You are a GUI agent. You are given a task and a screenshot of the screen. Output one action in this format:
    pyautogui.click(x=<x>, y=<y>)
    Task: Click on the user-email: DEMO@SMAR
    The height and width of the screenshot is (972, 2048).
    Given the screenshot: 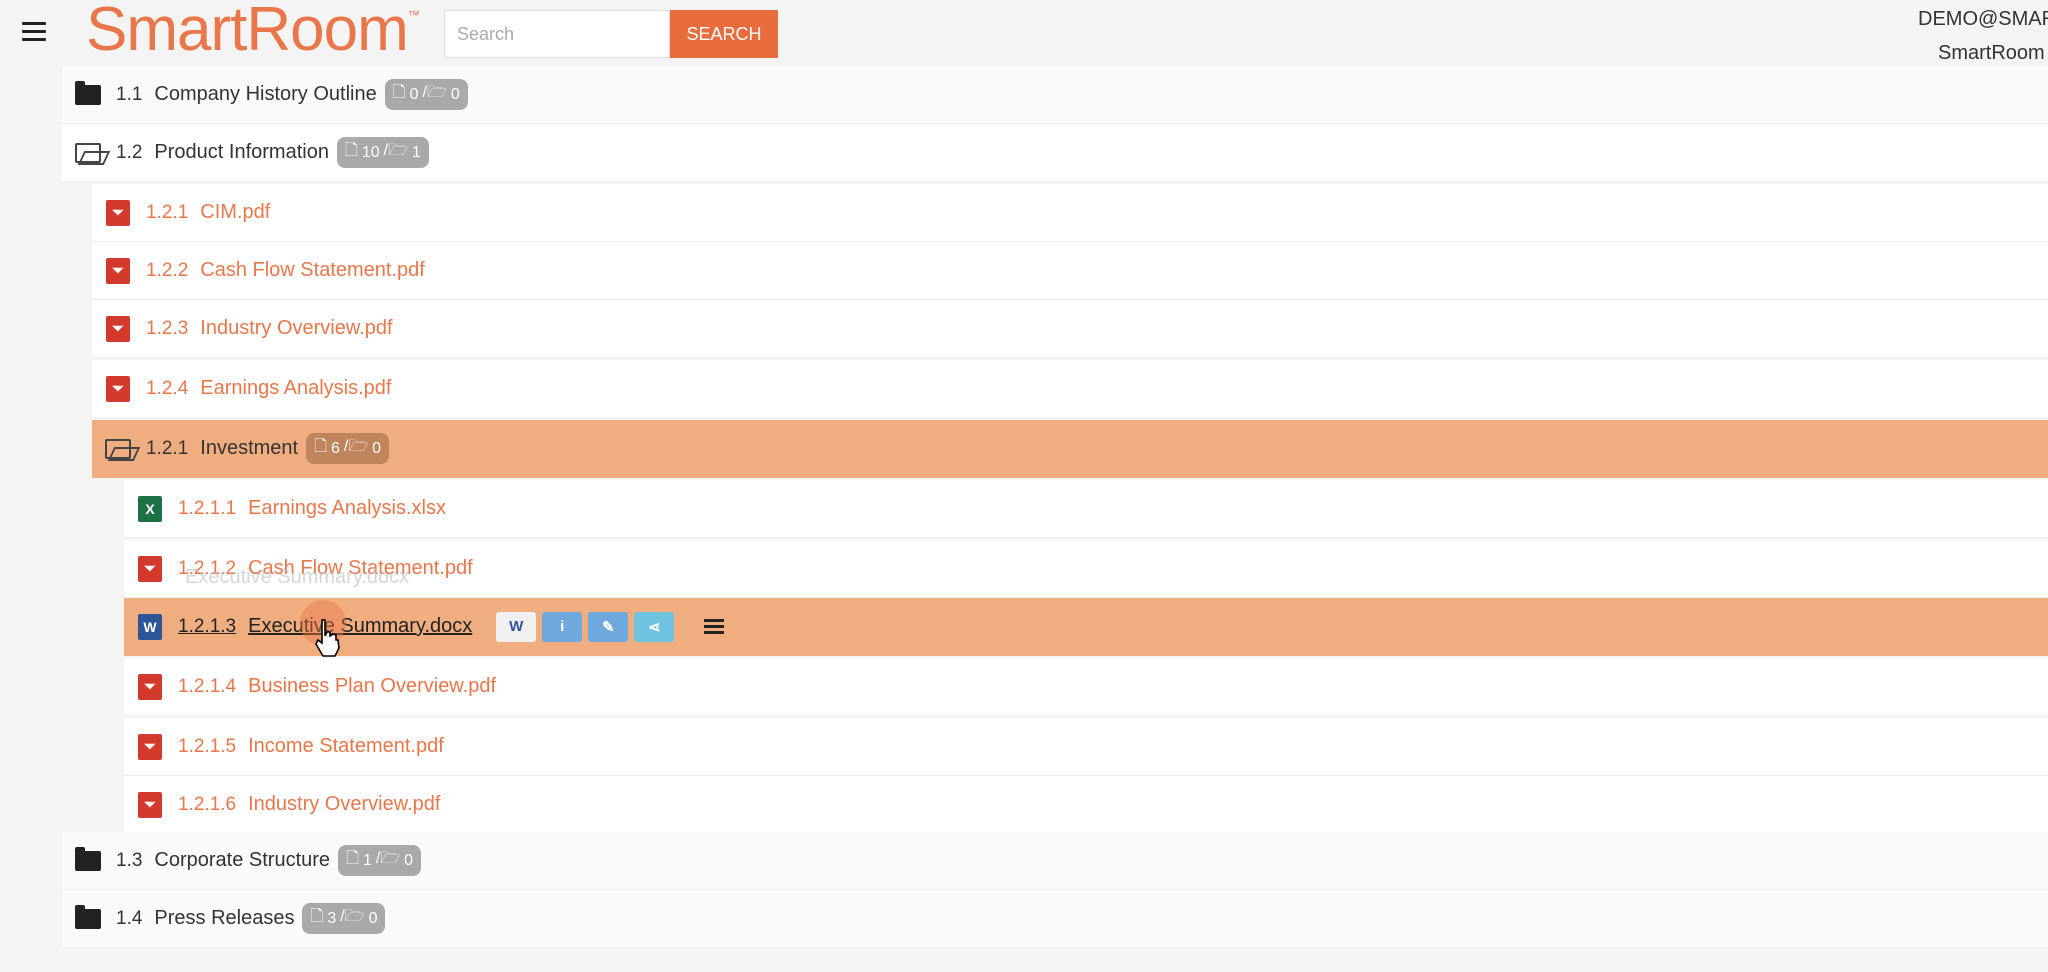 What is the action you would take?
    pyautogui.click(x=1983, y=19)
    